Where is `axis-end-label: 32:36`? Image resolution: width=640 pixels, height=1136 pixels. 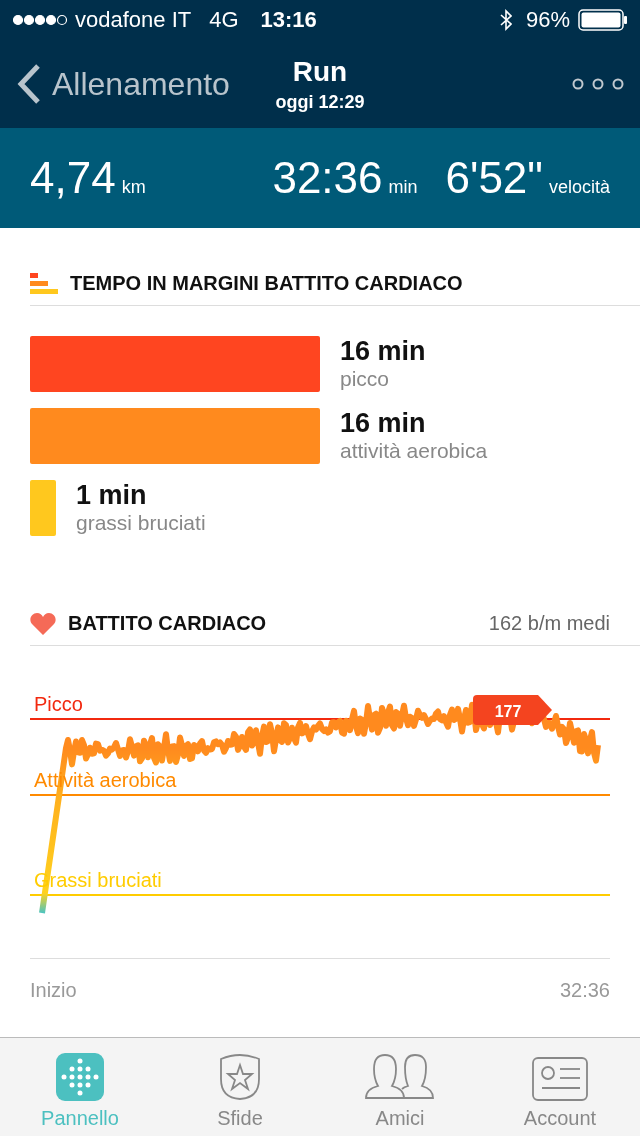
axis-end-label: 32:36 is located at coordinates (584, 990).